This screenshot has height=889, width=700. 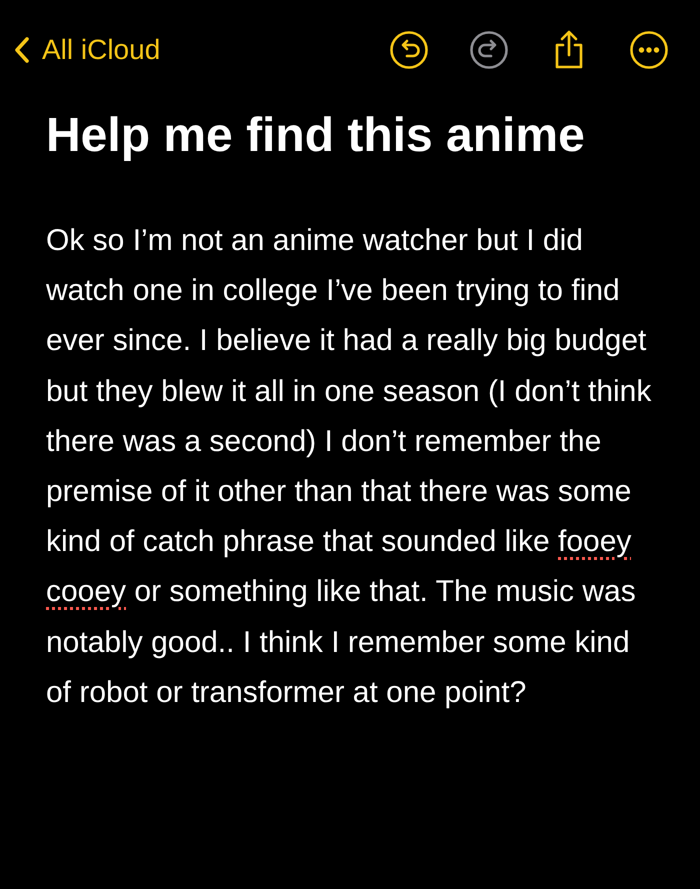 I want to click on undo-button, so click(x=409, y=50).